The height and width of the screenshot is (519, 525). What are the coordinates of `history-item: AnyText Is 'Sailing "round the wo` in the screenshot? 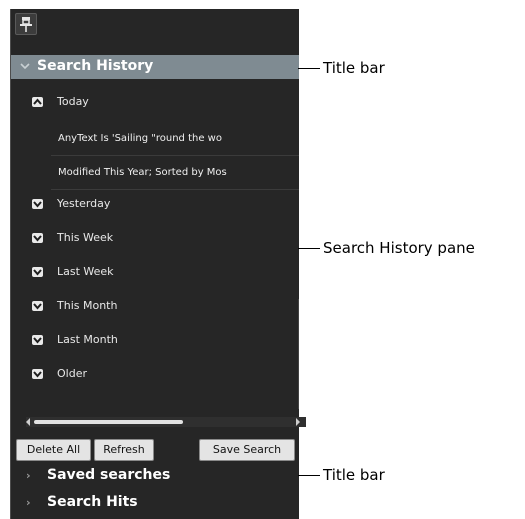 It's located at (175, 140).